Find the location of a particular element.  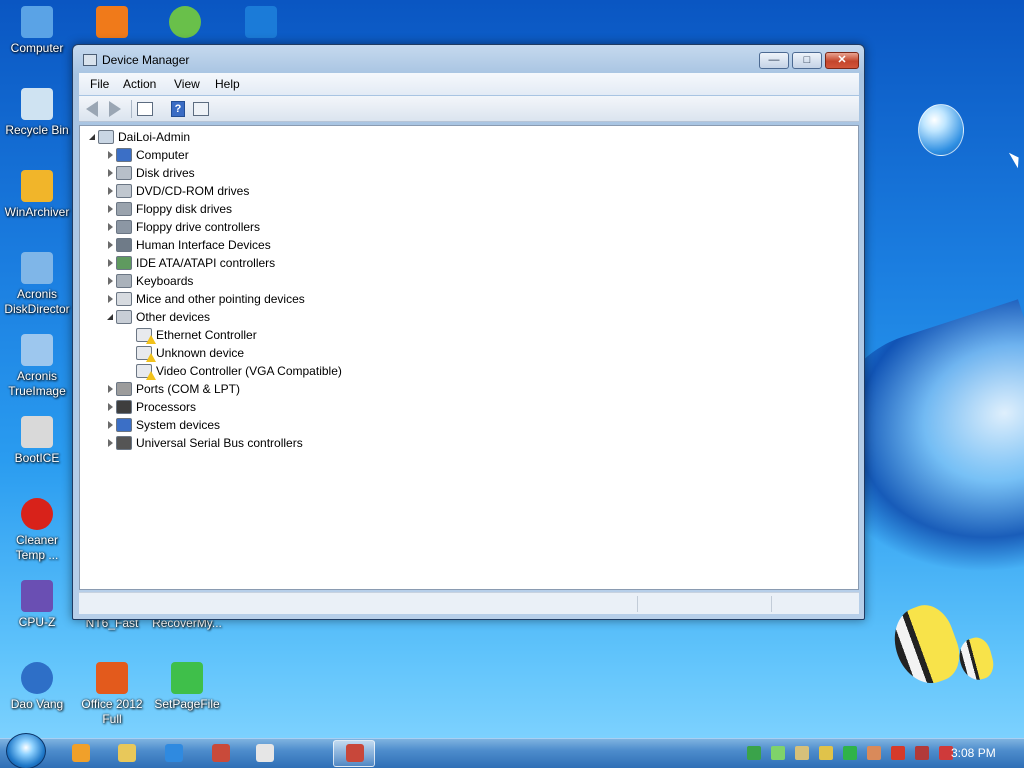

tree-row: Ethernet Controller is located at coordinates (488, 335).